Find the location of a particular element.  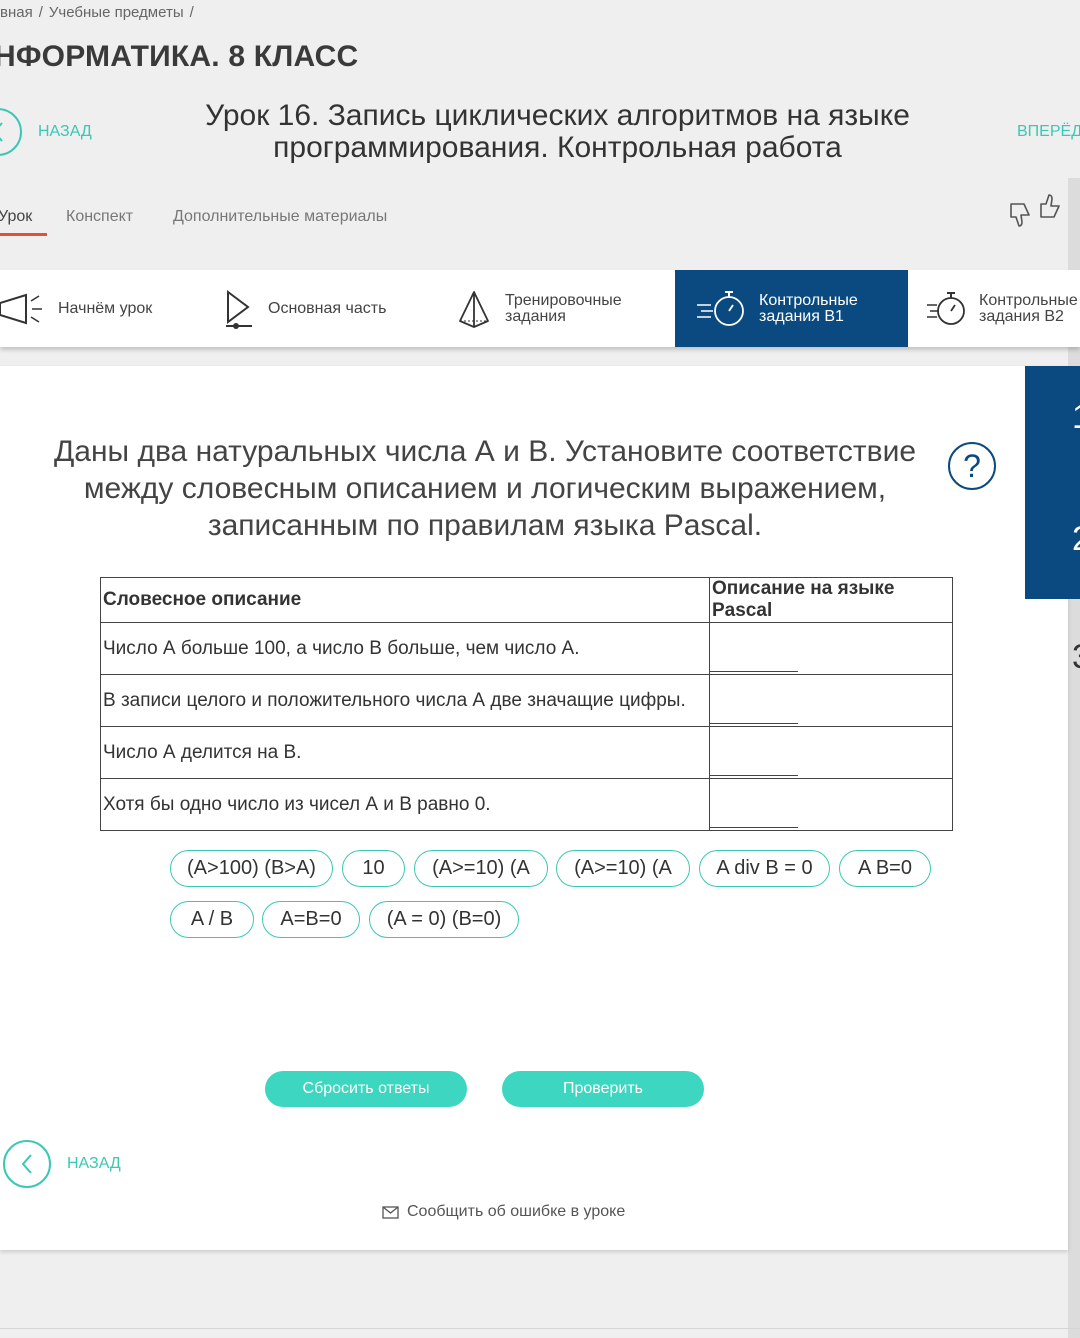

step-label: Основная часть is located at coordinates (327, 308).